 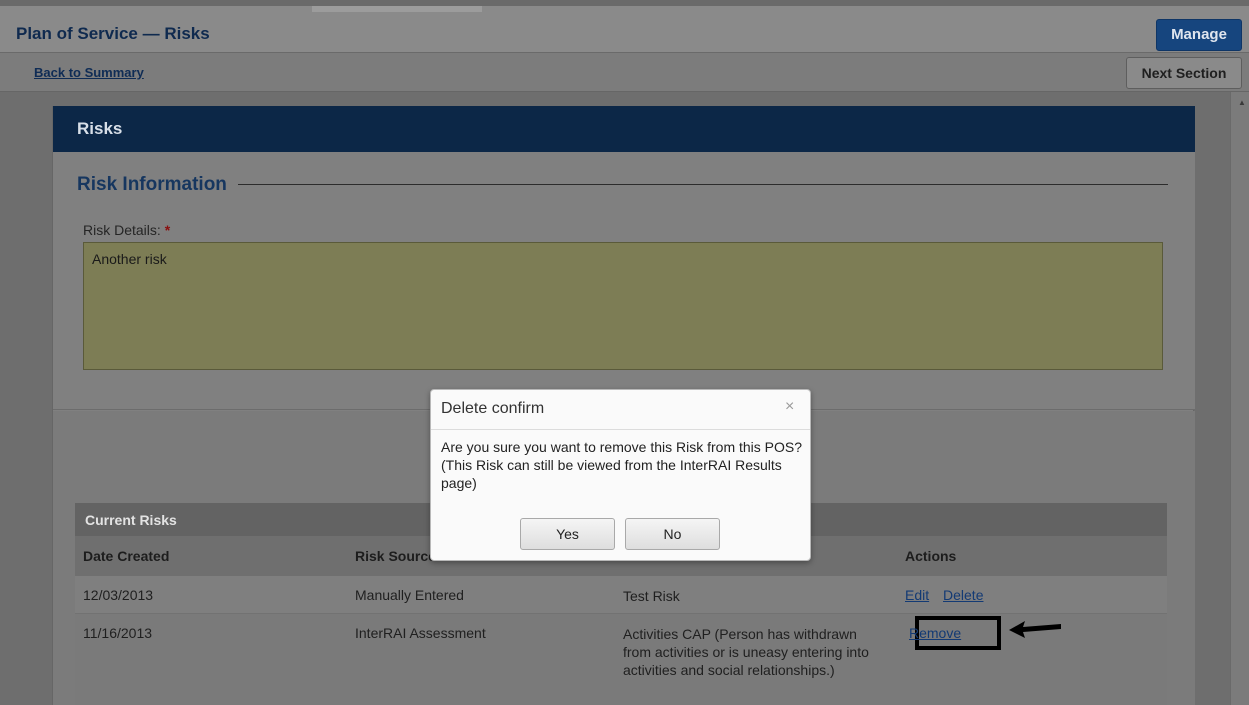 What do you see at coordinates (493, 408) in the screenshot?
I see `dialog-title: Delete confirm` at bounding box center [493, 408].